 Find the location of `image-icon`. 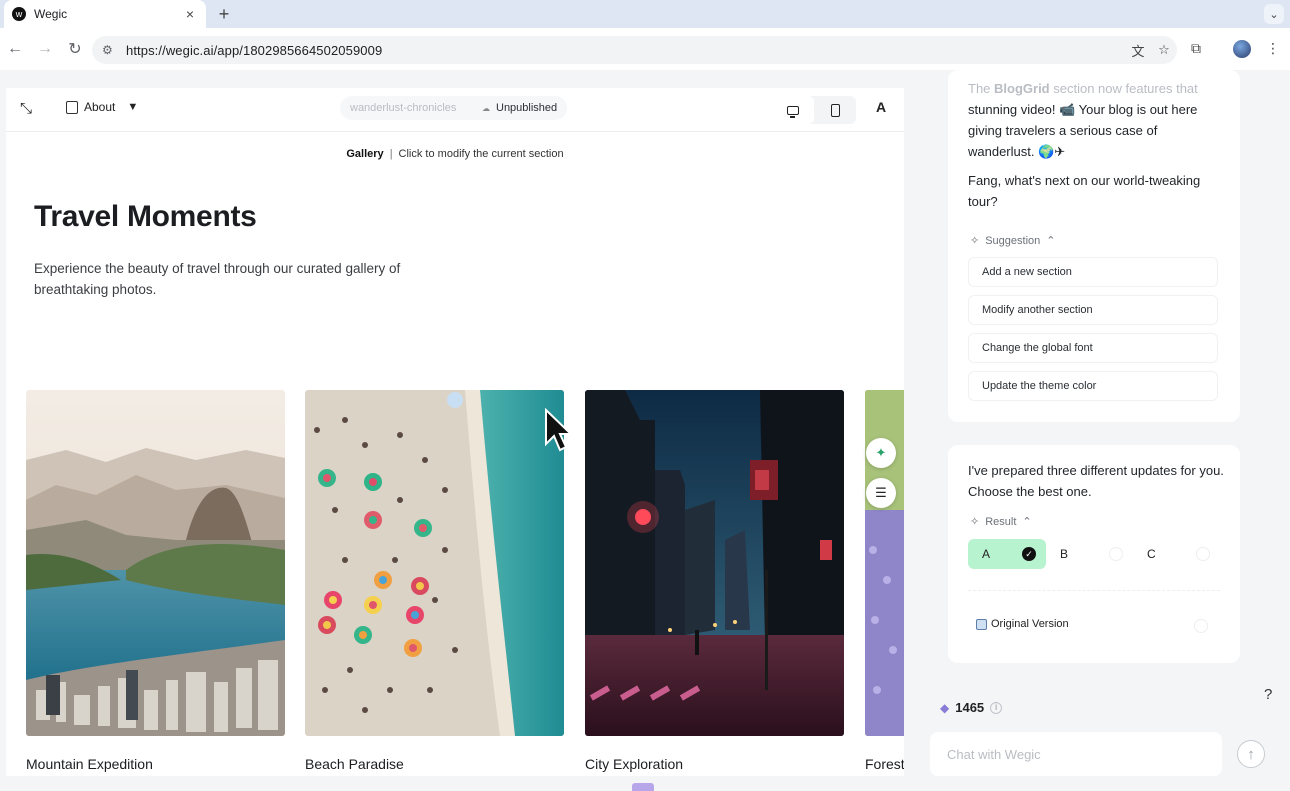

image-icon is located at coordinates (981, 624).